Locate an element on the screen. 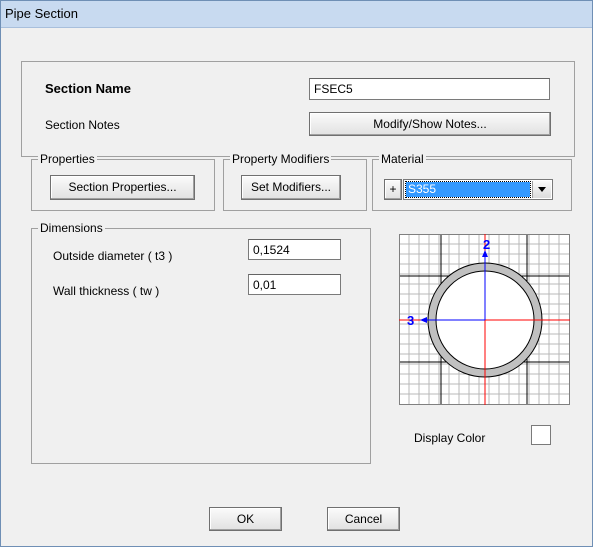 The width and height of the screenshot is (593, 547). material-group-title: Material is located at coordinates (402, 159).